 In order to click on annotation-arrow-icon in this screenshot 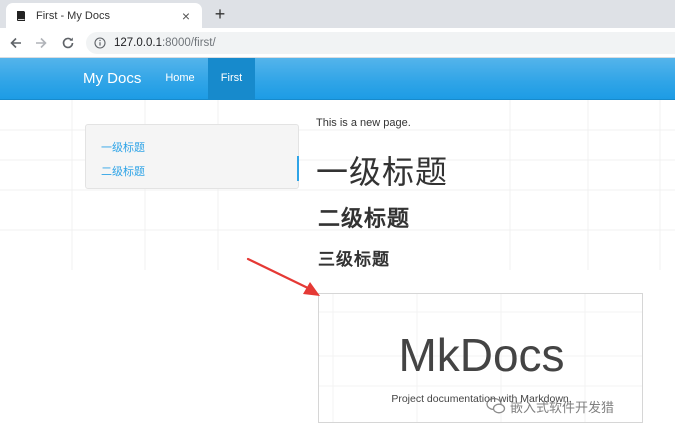, I will do `click(283, 276)`.